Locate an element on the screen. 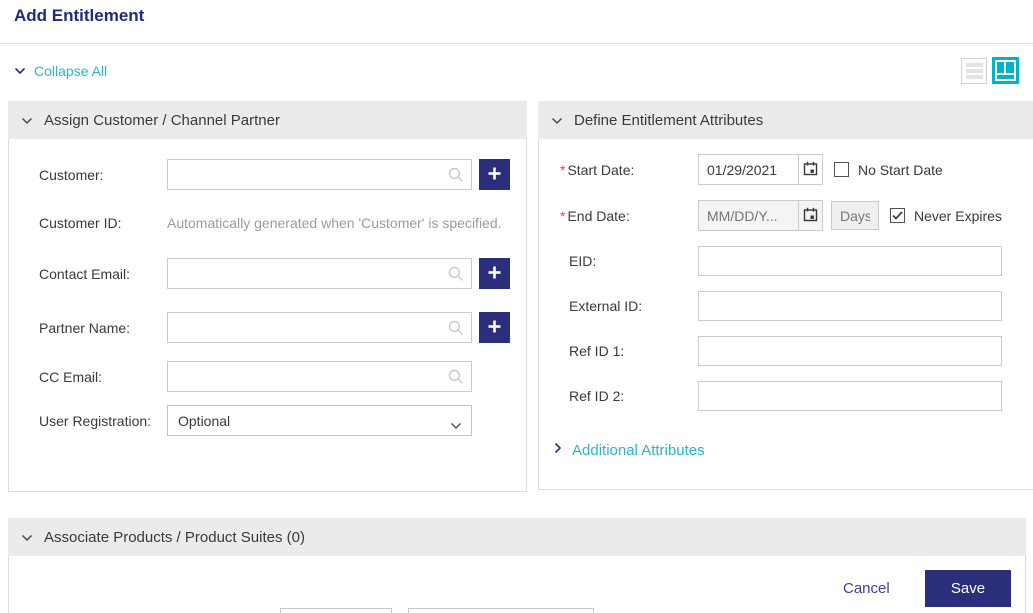 The height and width of the screenshot is (613, 1033). never-expires-label: Never Expires is located at coordinates (958, 215).